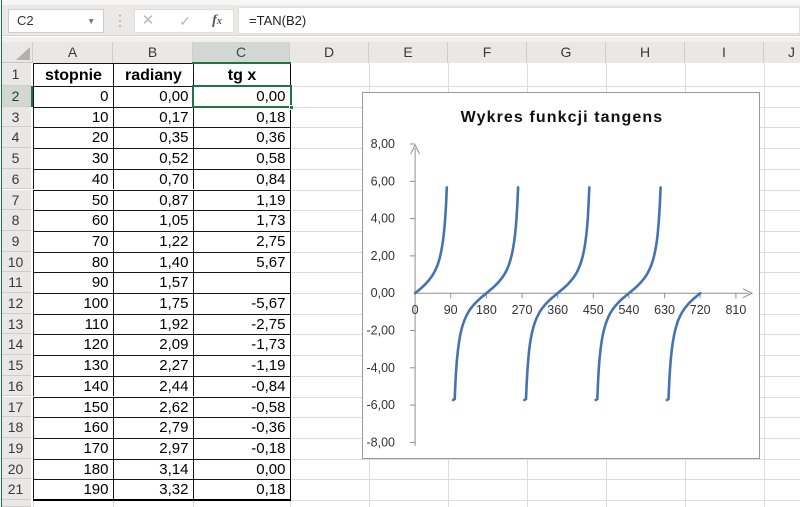 The image size is (800, 507). Describe the element at coordinates (383, 256) in the screenshot. I see `svg-text: 2,00` at that location.